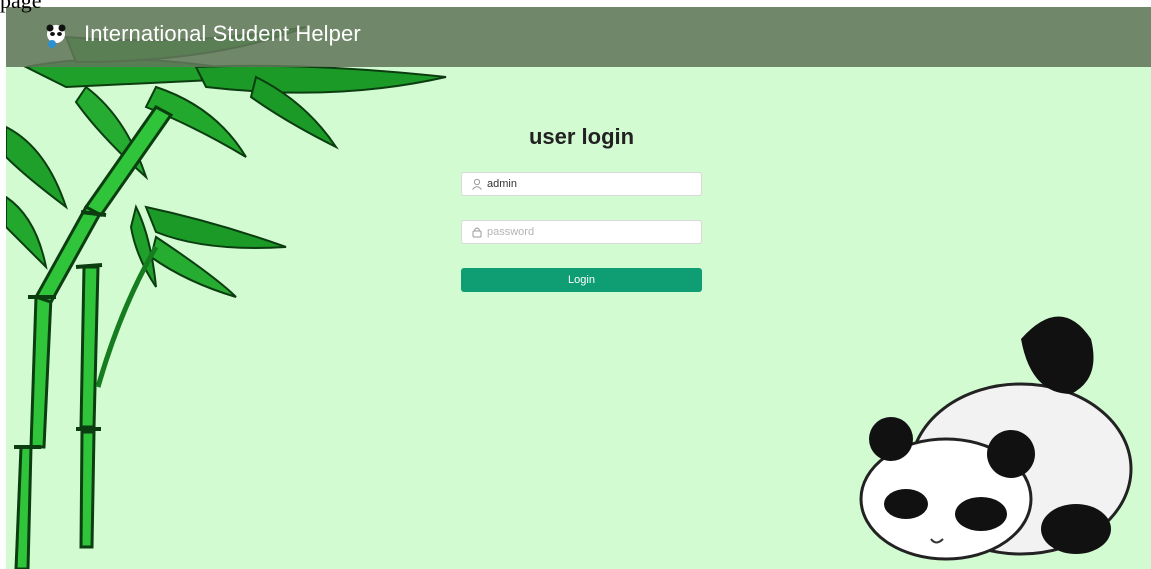 The image size is (1151, 569). I want to click on page-tab-label: page, so click(21, 6).